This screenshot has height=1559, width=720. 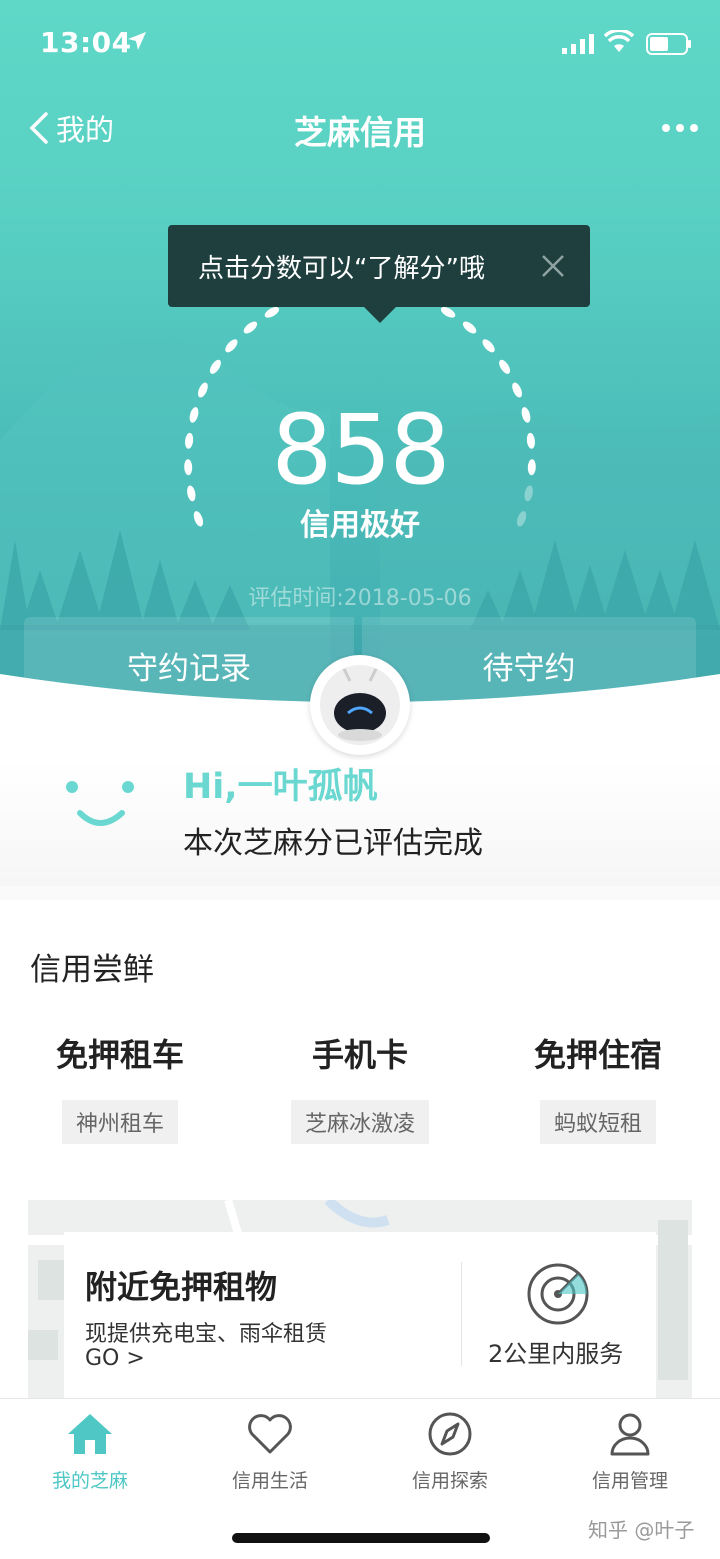 I want to click on trial-name: 免押住宿, so click(x=597, y=1055).